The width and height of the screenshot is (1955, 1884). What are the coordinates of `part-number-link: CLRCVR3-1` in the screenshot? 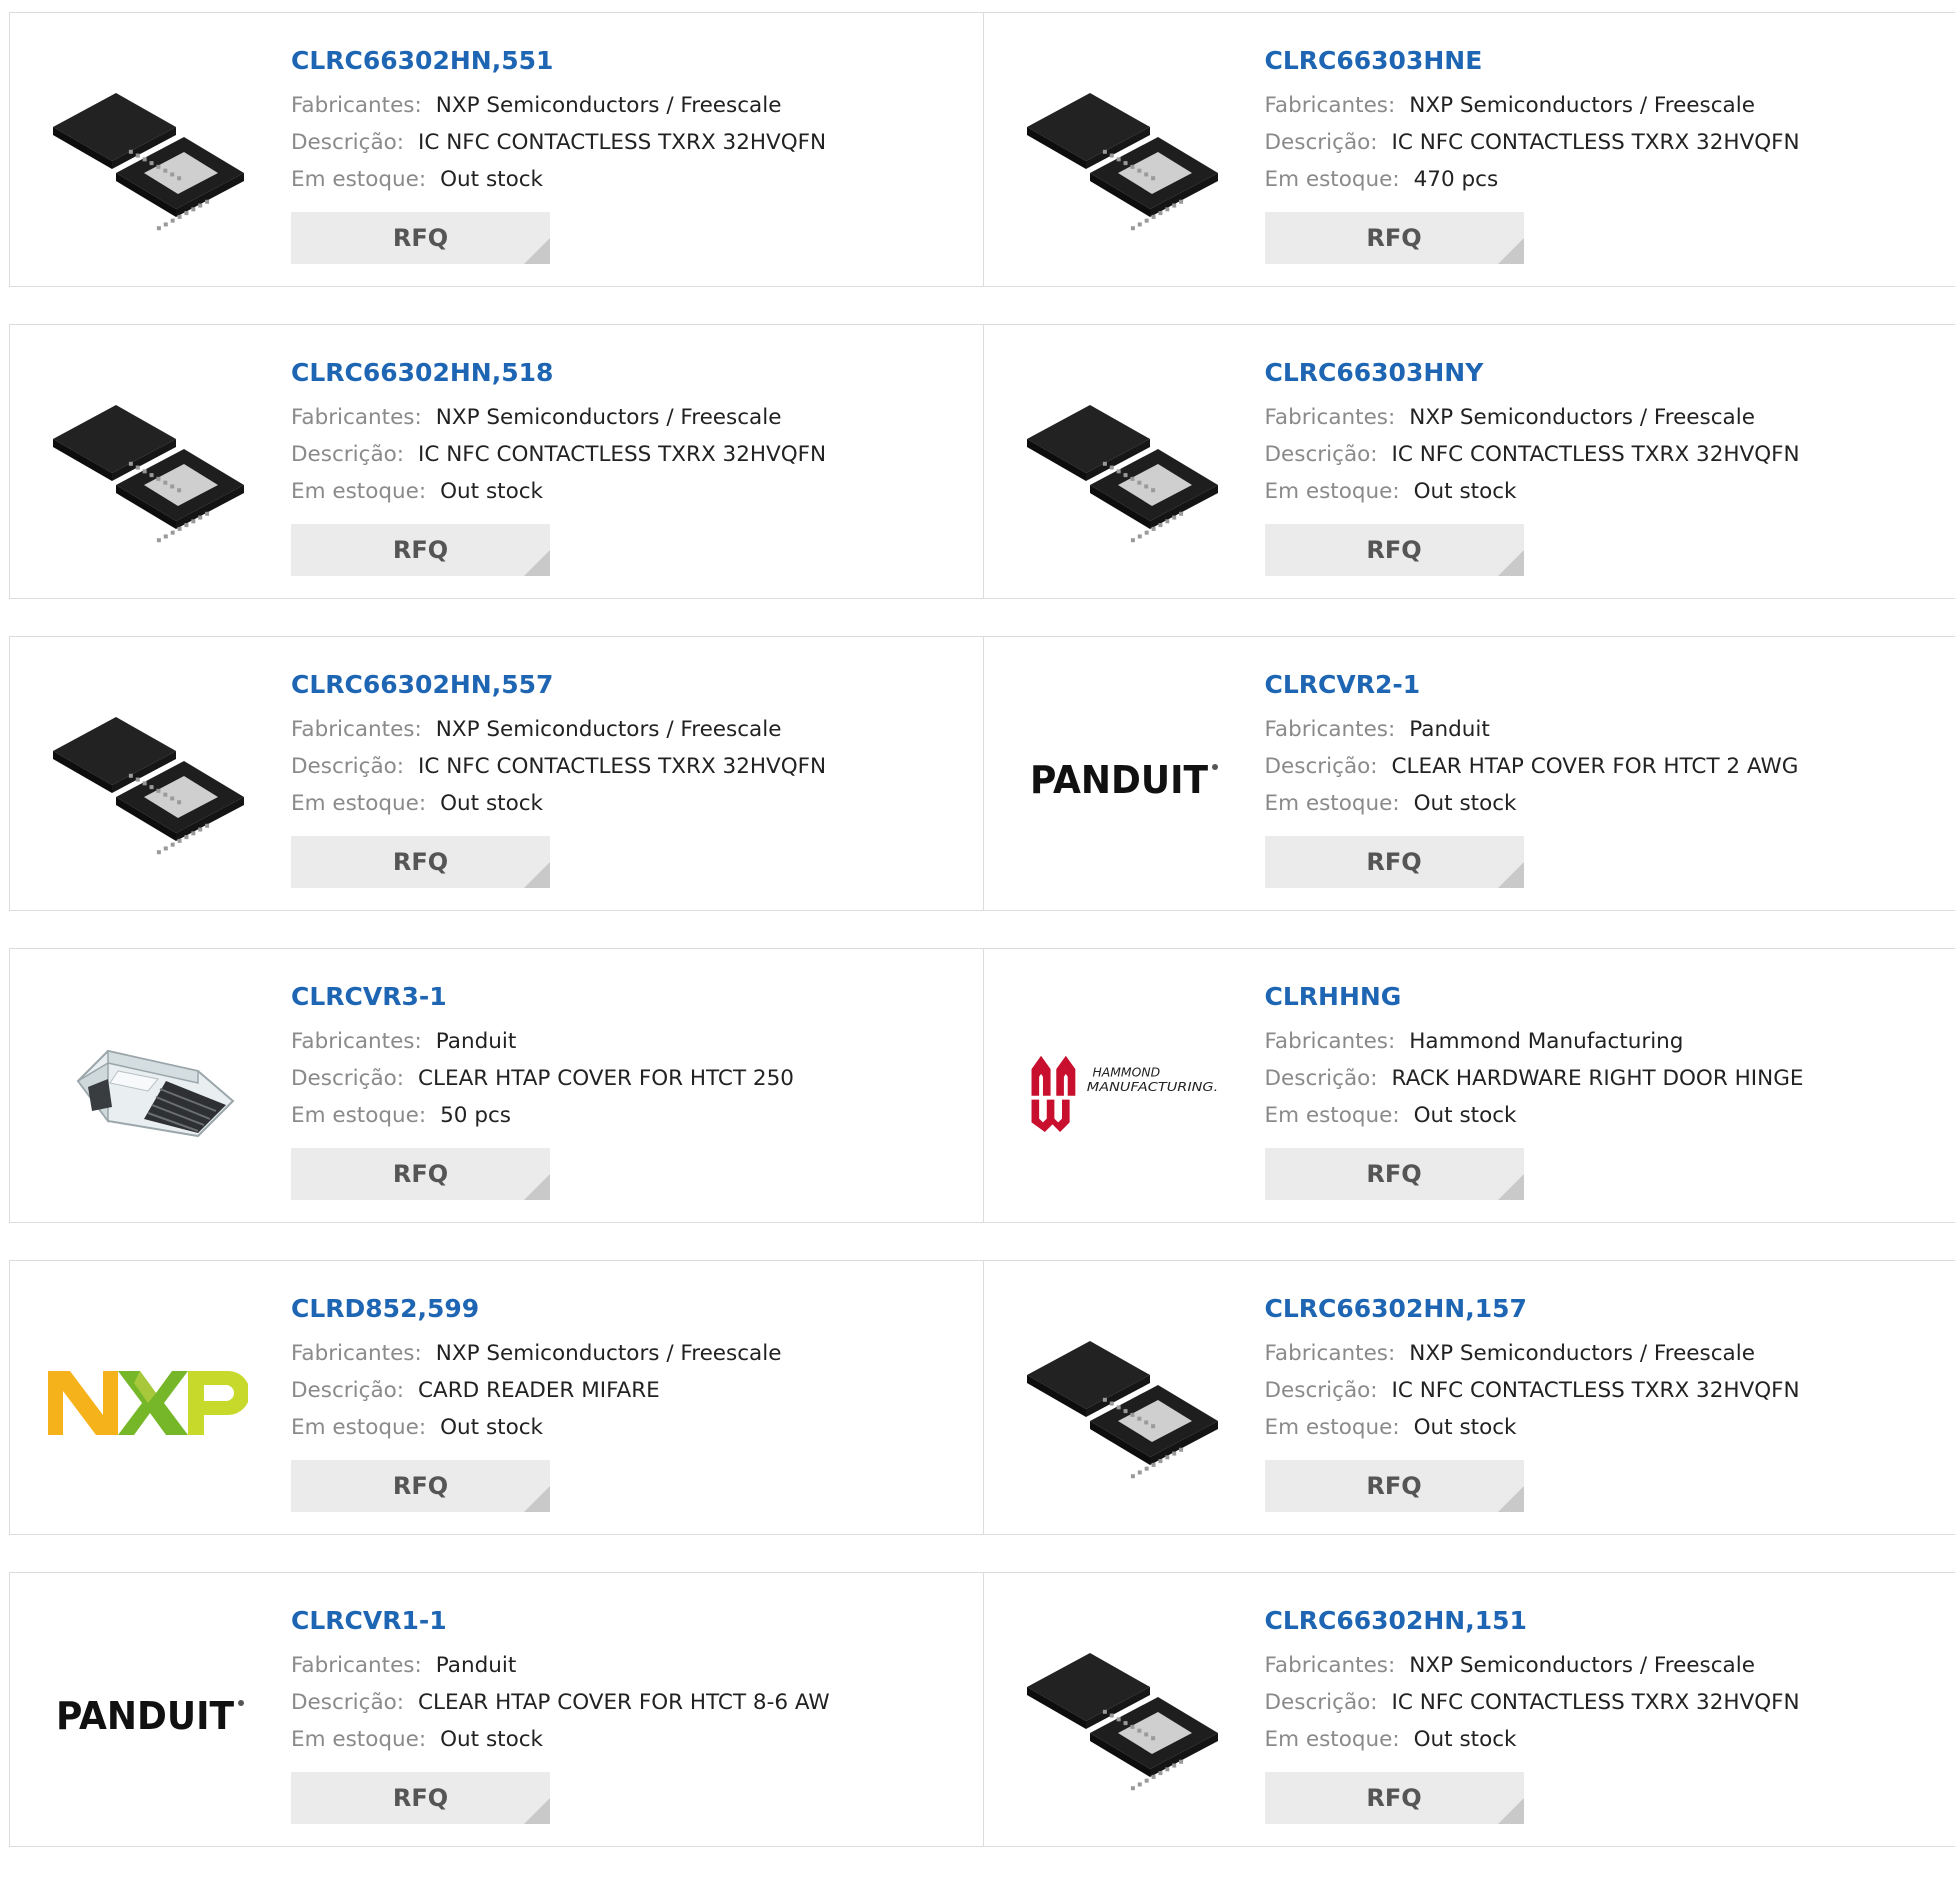 It's located at (542, 997).